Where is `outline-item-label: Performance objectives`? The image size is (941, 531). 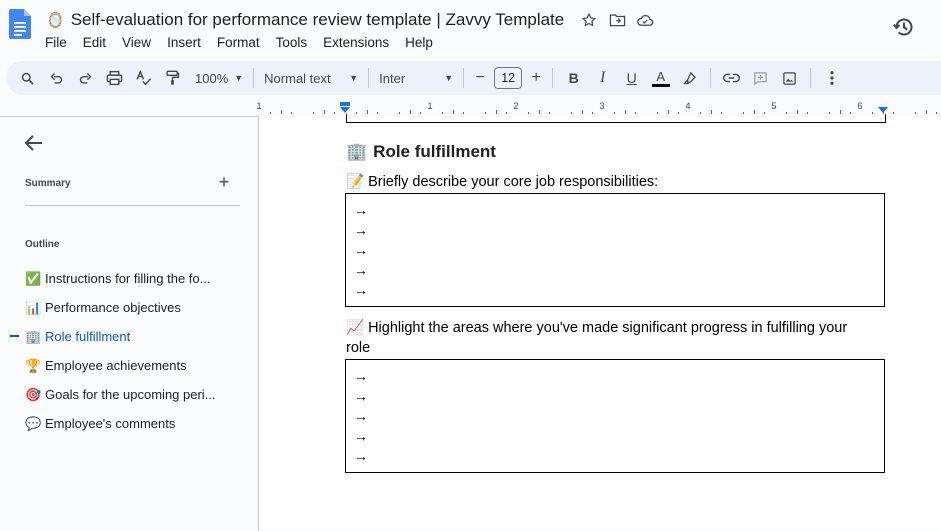
outline-item-label: Performance objectives is located at coordinates (113, 307).